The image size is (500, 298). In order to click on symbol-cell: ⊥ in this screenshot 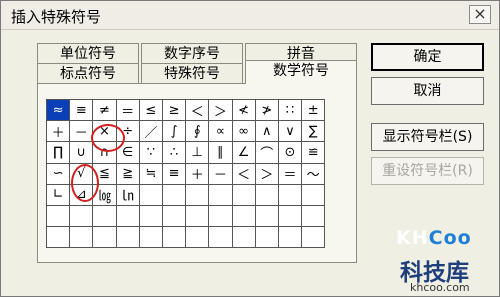, I will do `click(197, 152)`.